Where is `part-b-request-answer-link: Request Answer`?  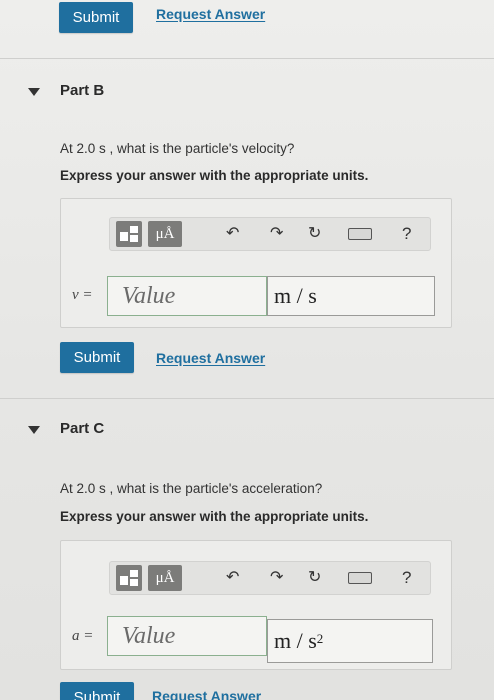 part-b-request-answer-link: Request Answer is located at coordinates (210, 358).